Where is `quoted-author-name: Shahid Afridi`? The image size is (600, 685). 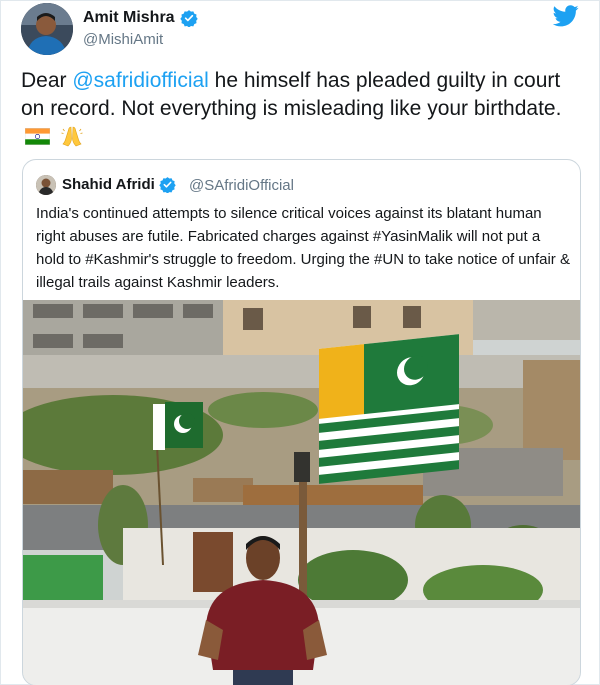 quoted-author-name: Shahid Afridi is located at coordinates (108, 184).